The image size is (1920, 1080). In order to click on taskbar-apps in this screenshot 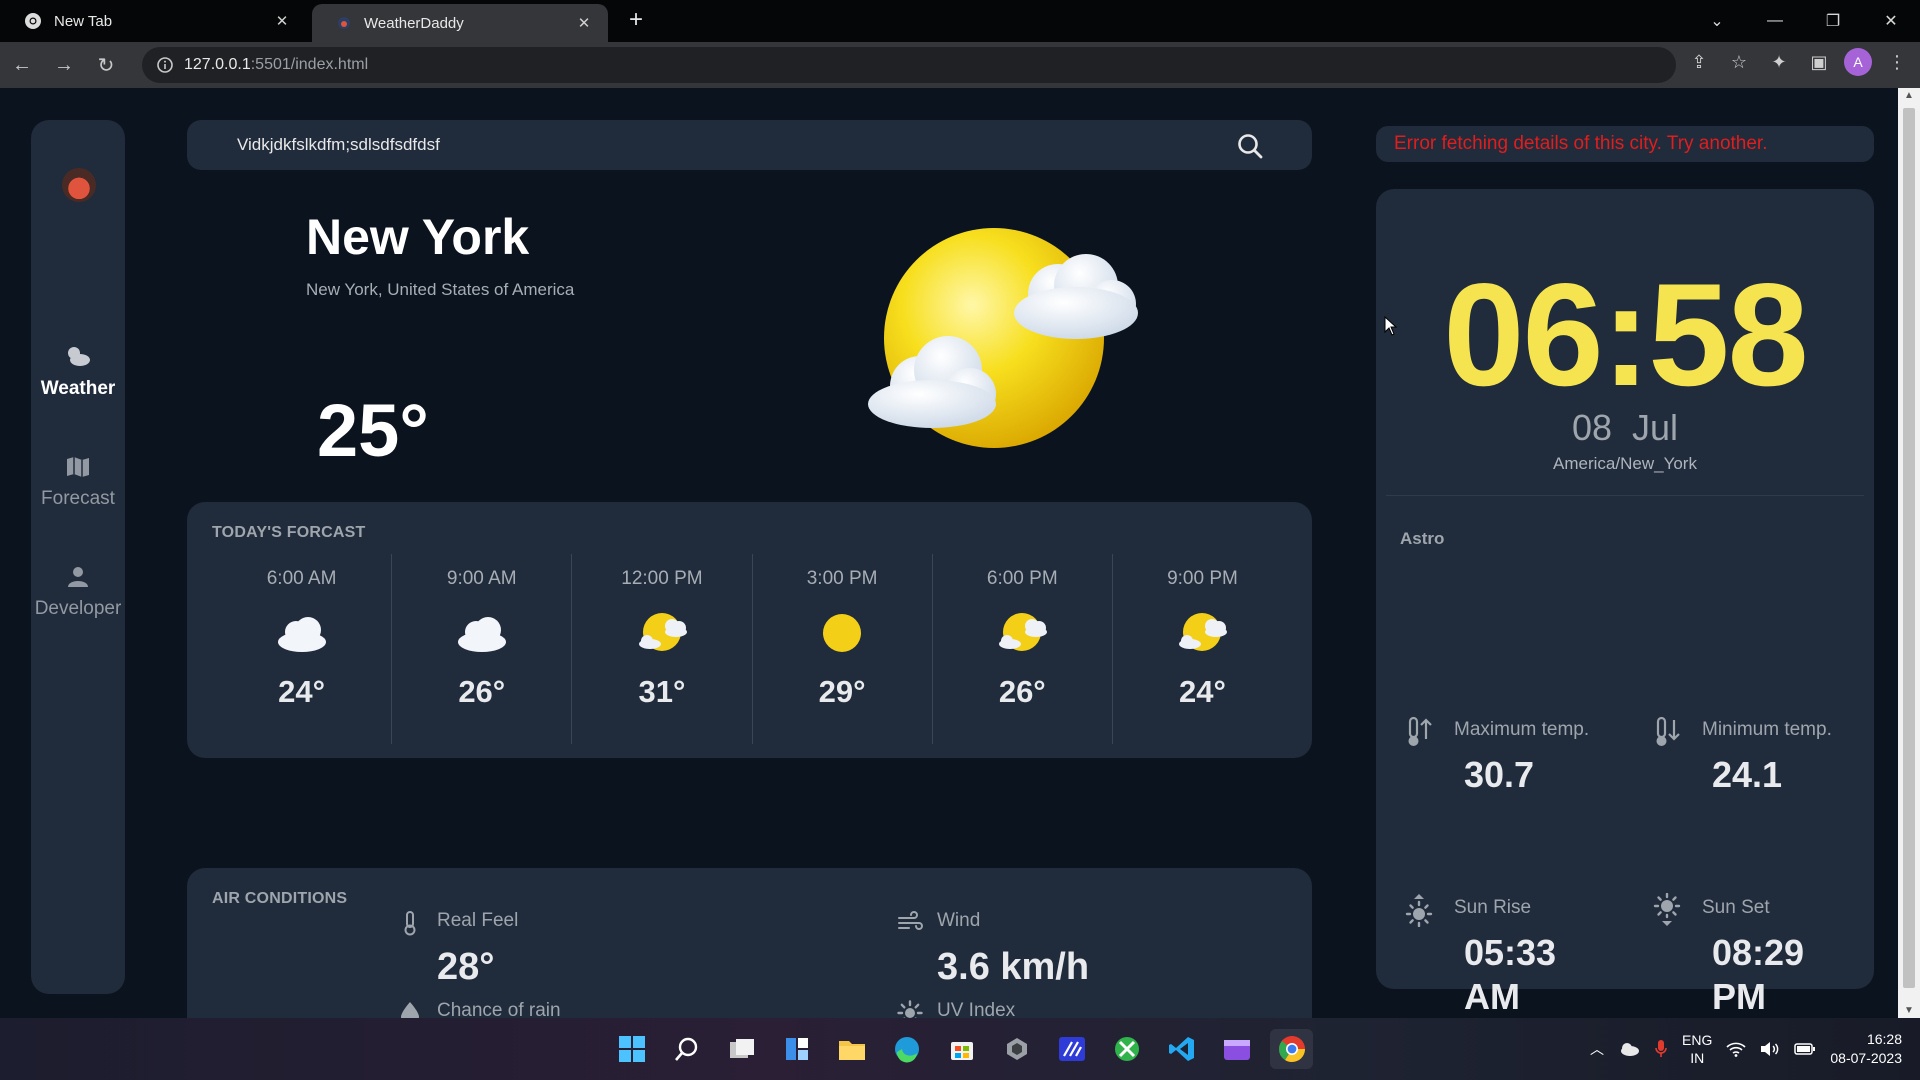, I will do `click(961, 1049)`.